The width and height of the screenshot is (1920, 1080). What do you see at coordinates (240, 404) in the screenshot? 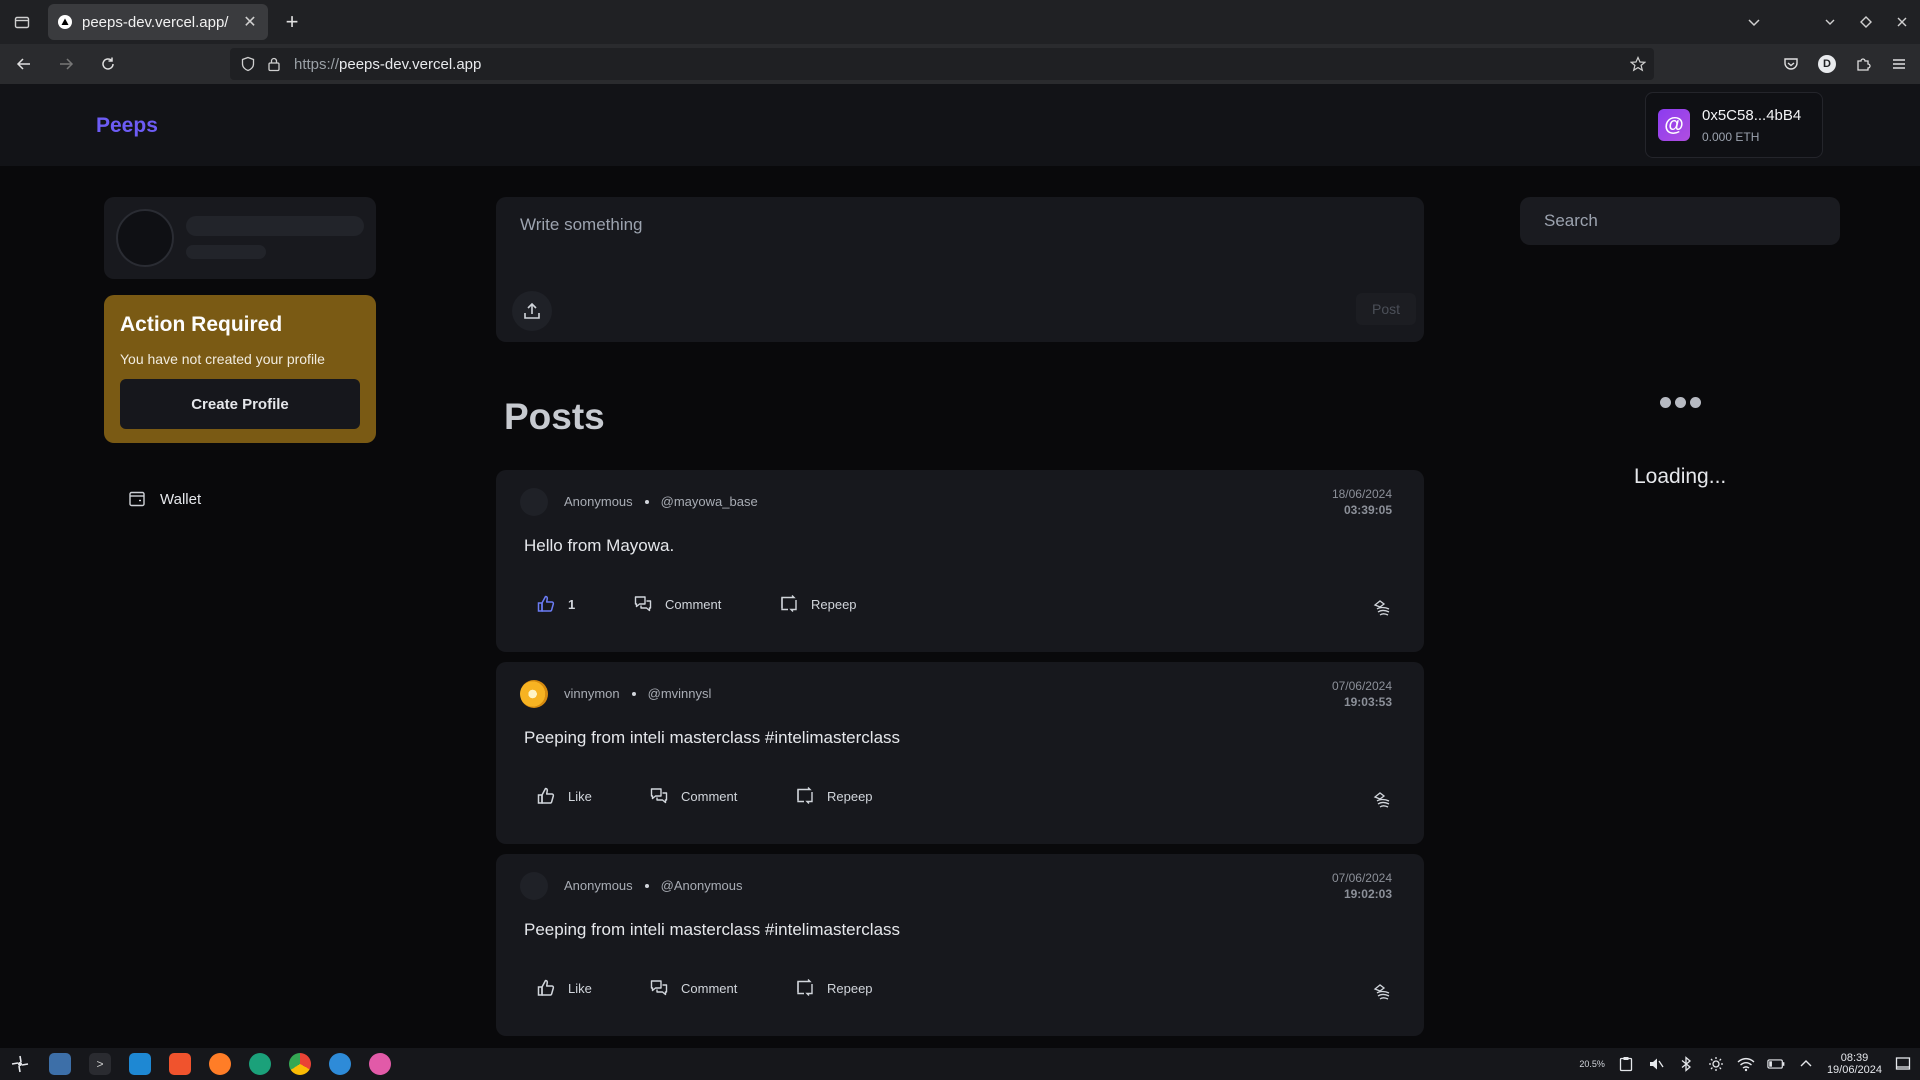
I see `create-profile-button: Create Profile` at bounding box center [240, 404].